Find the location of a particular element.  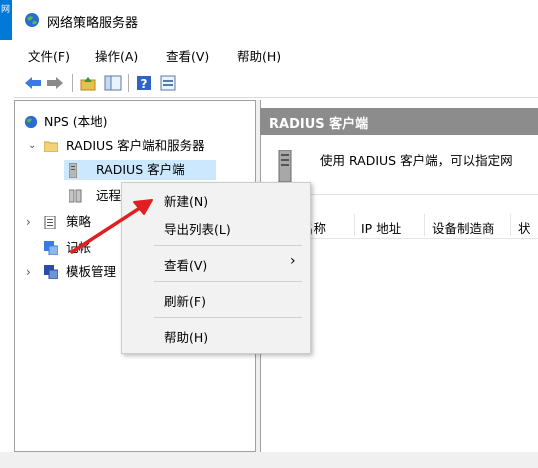

tree-label-remote: 远程 is located at coordinates (109, 195).